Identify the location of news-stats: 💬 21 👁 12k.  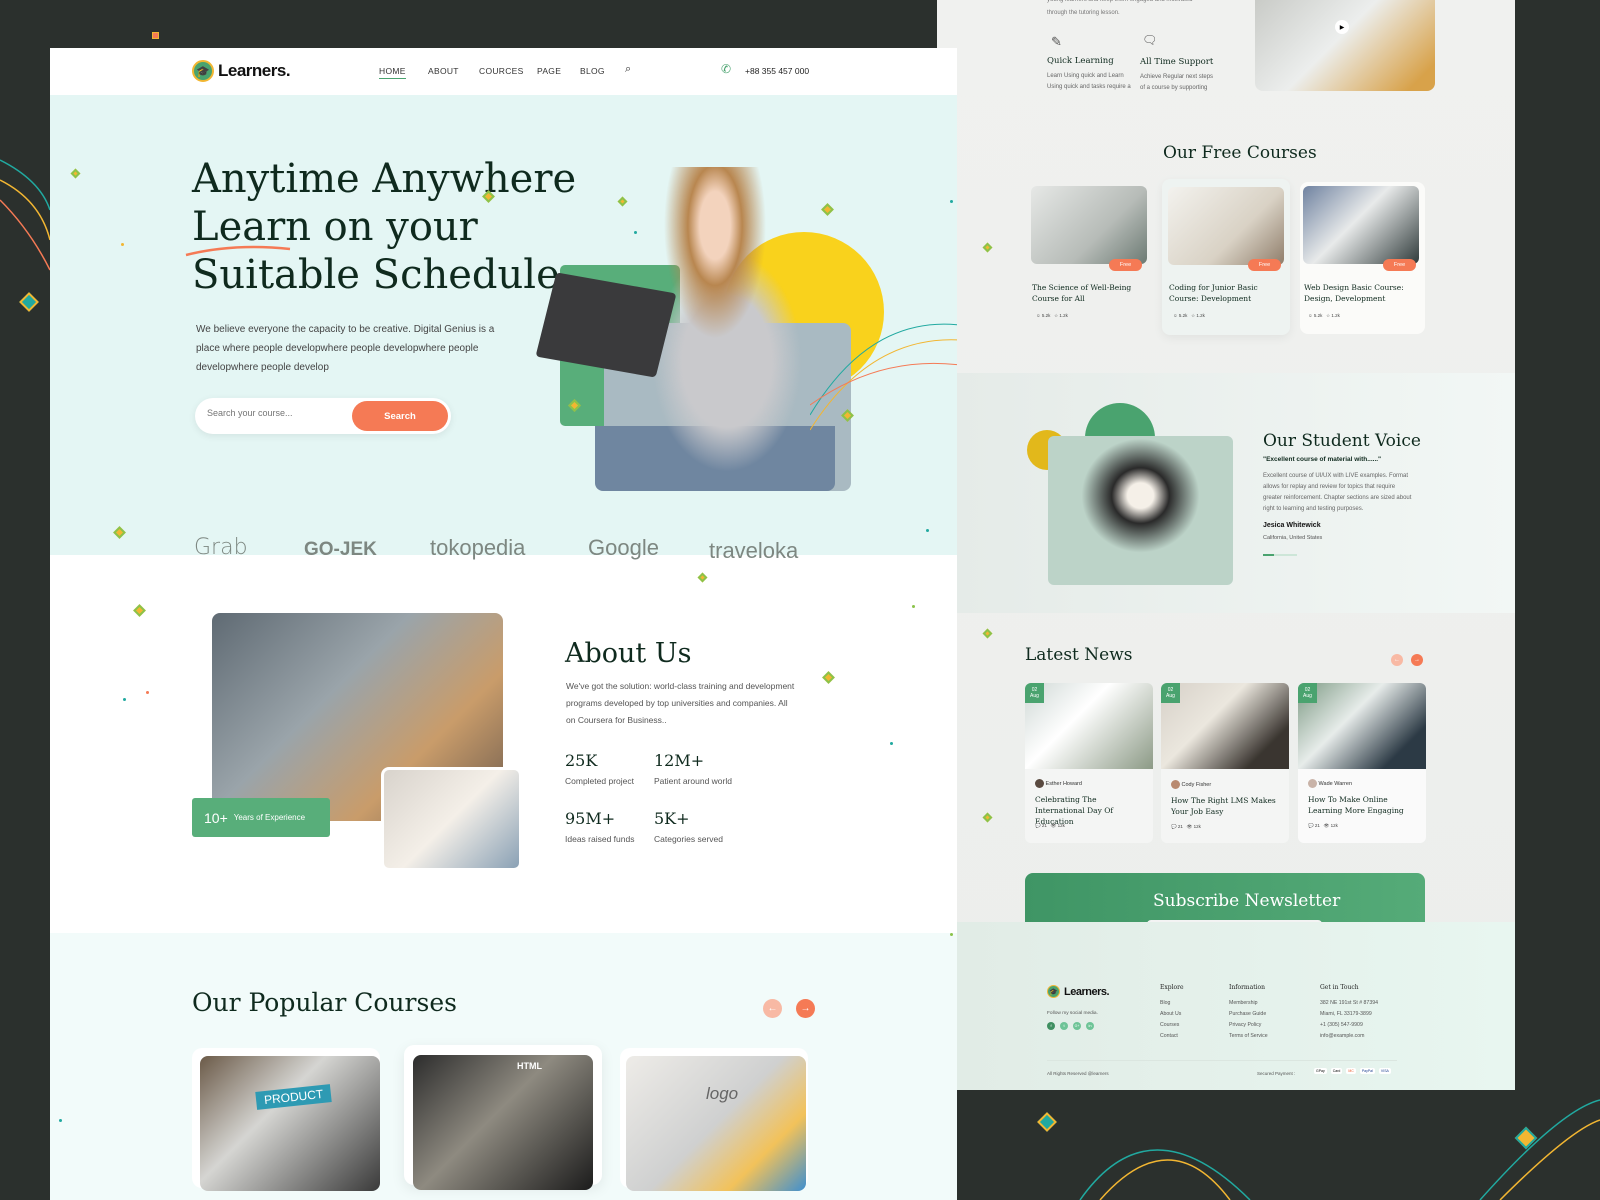
(1050, 825).